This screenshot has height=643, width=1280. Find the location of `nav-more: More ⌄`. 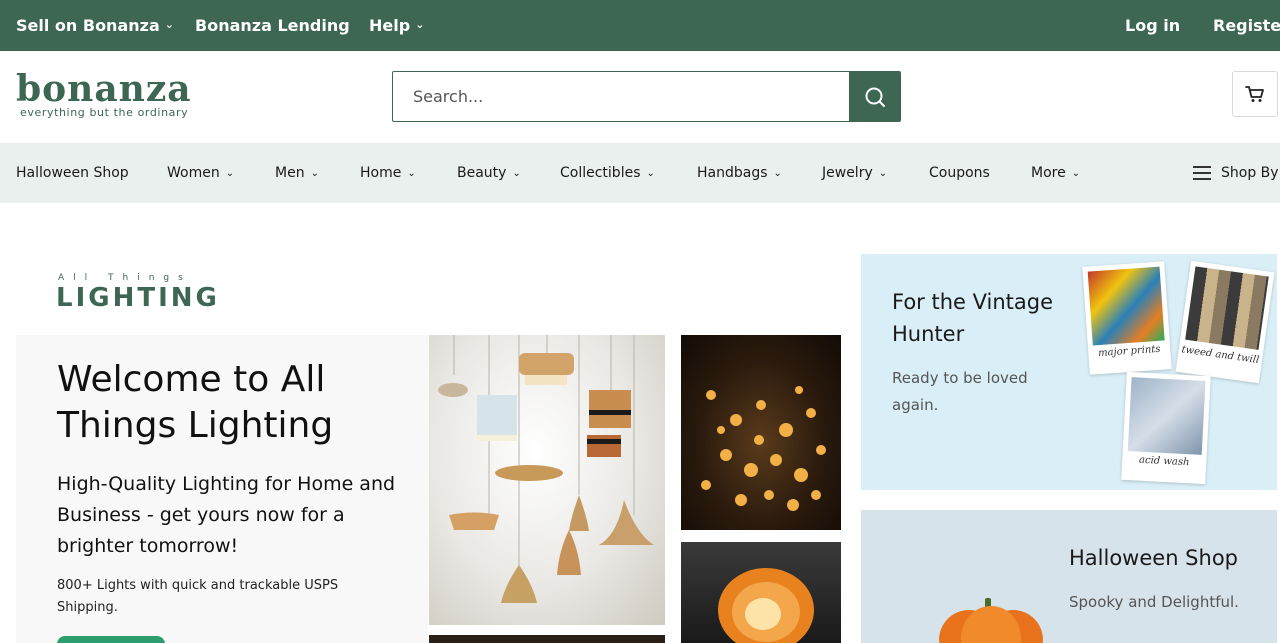

nav-more: More ⌄ is located at coordinates (1055, 173).